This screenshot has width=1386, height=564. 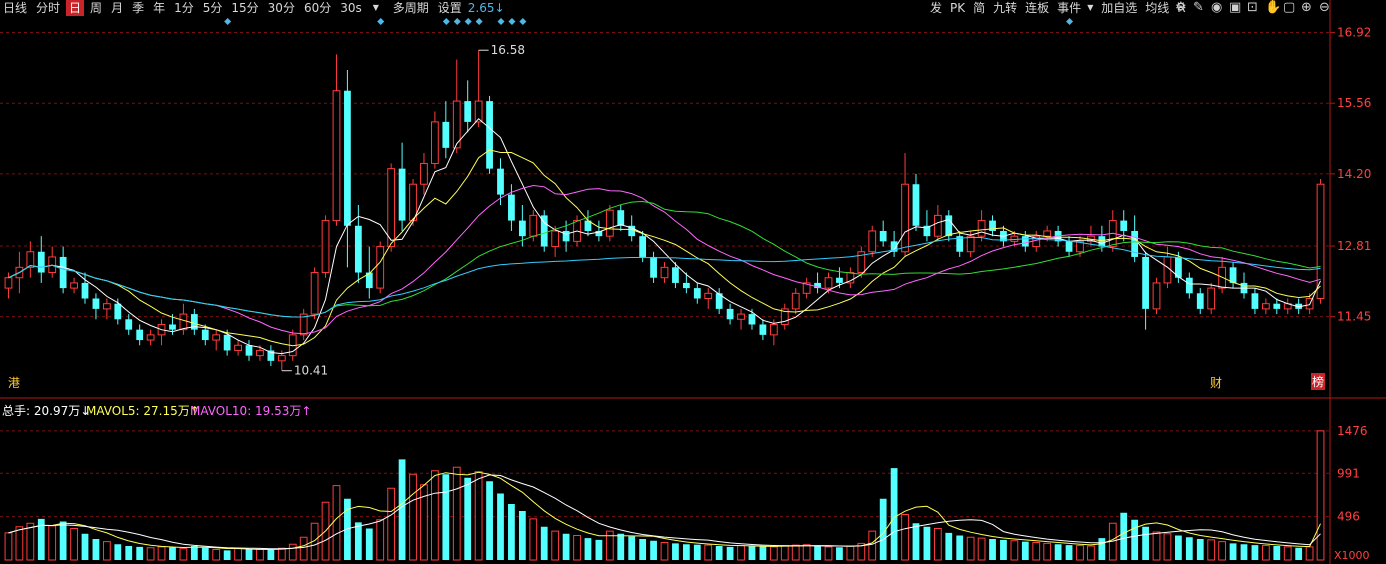 What do you see at coordinates (1318, 381) in the screenshot?
I see `ranking-marker: 榜` at bounding box center [1318, 381].